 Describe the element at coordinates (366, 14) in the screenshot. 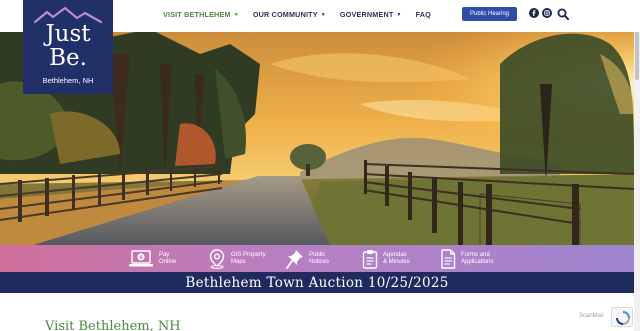

I see `nav-government-label: GOVERNMENT` at that location.